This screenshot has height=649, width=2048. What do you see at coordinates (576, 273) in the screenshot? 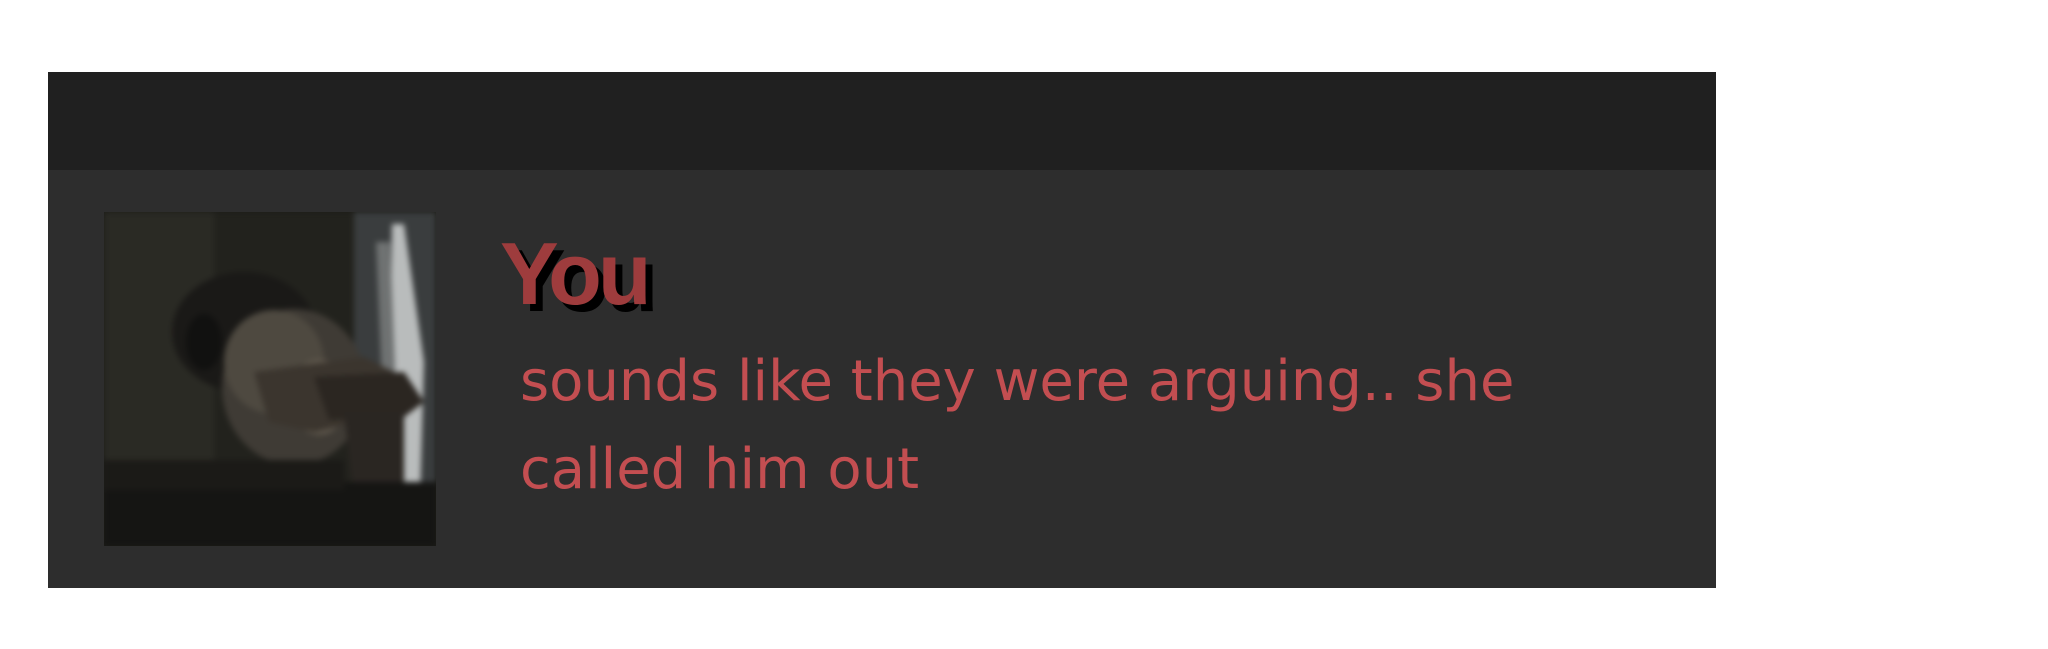
I see `sender-name: You` at bounding box center [576, 273].